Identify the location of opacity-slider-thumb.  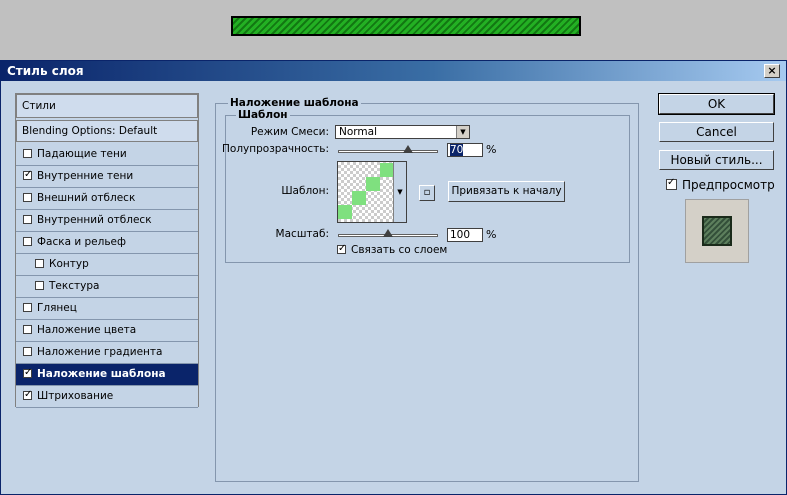
(408, 149).